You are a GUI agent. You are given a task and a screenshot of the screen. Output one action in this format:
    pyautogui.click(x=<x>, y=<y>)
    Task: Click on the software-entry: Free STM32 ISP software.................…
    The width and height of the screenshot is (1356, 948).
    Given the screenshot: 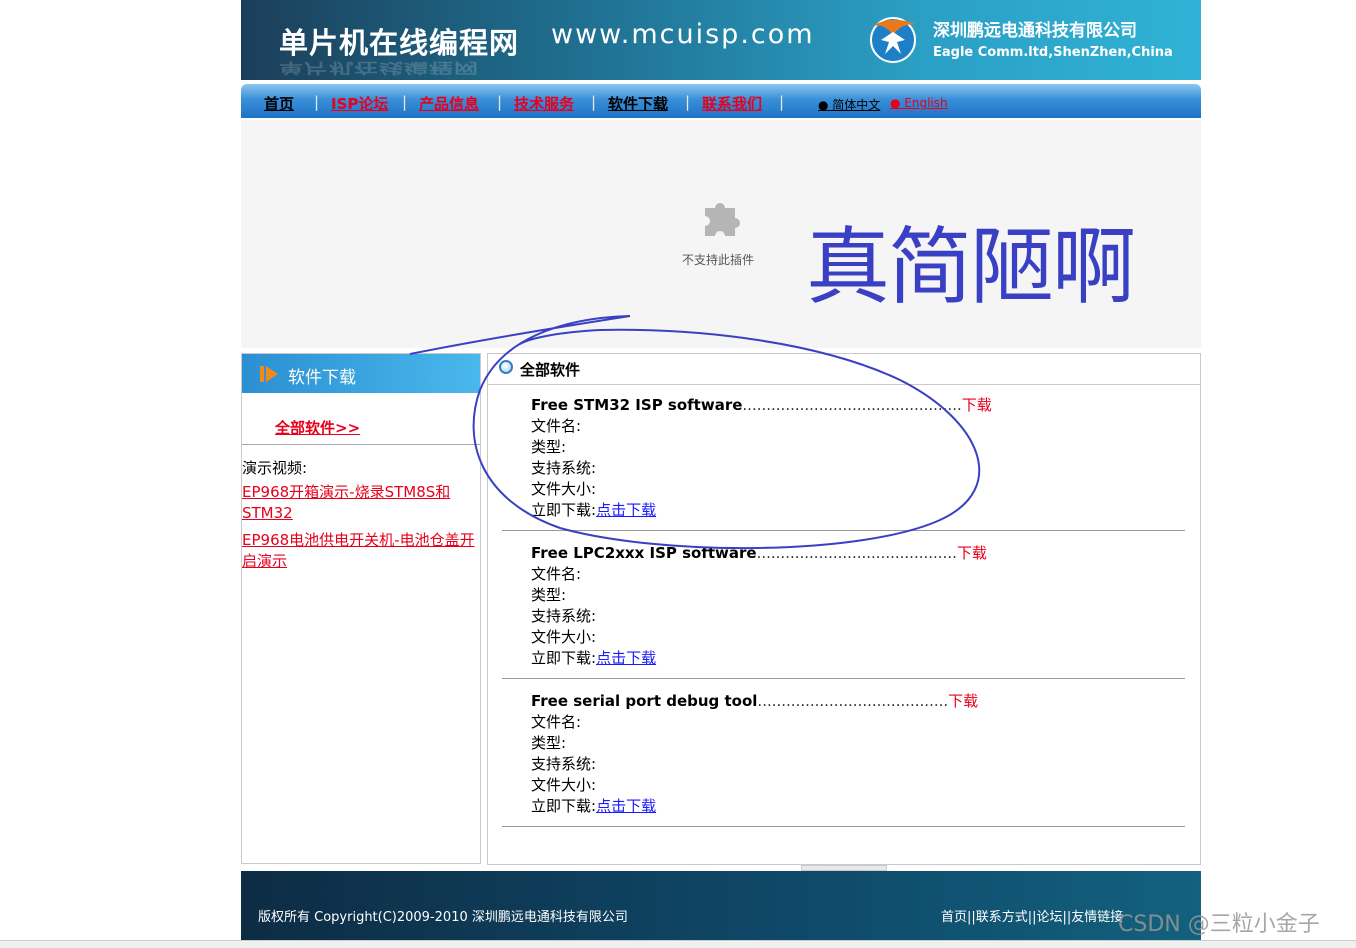 What is the action you would take?
    pyautogui.click(x=856, y=458)
    